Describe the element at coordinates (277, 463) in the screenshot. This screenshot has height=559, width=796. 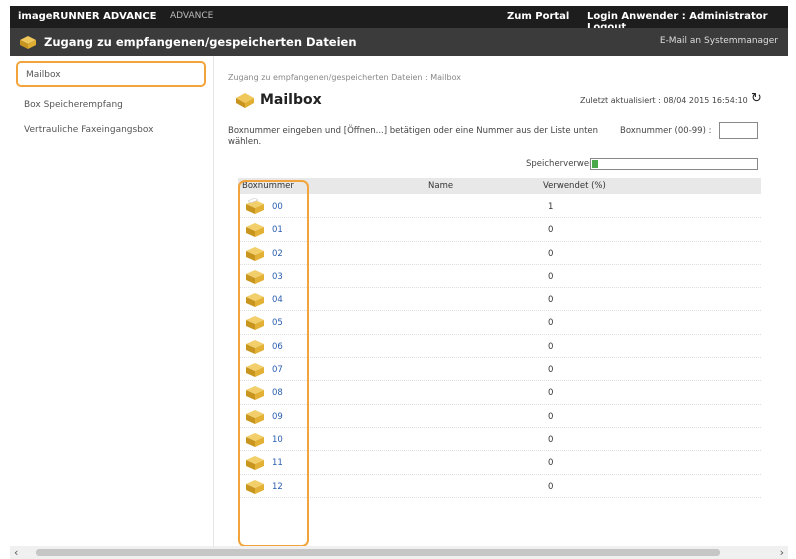
I see `boxno-link: 11` at that location.